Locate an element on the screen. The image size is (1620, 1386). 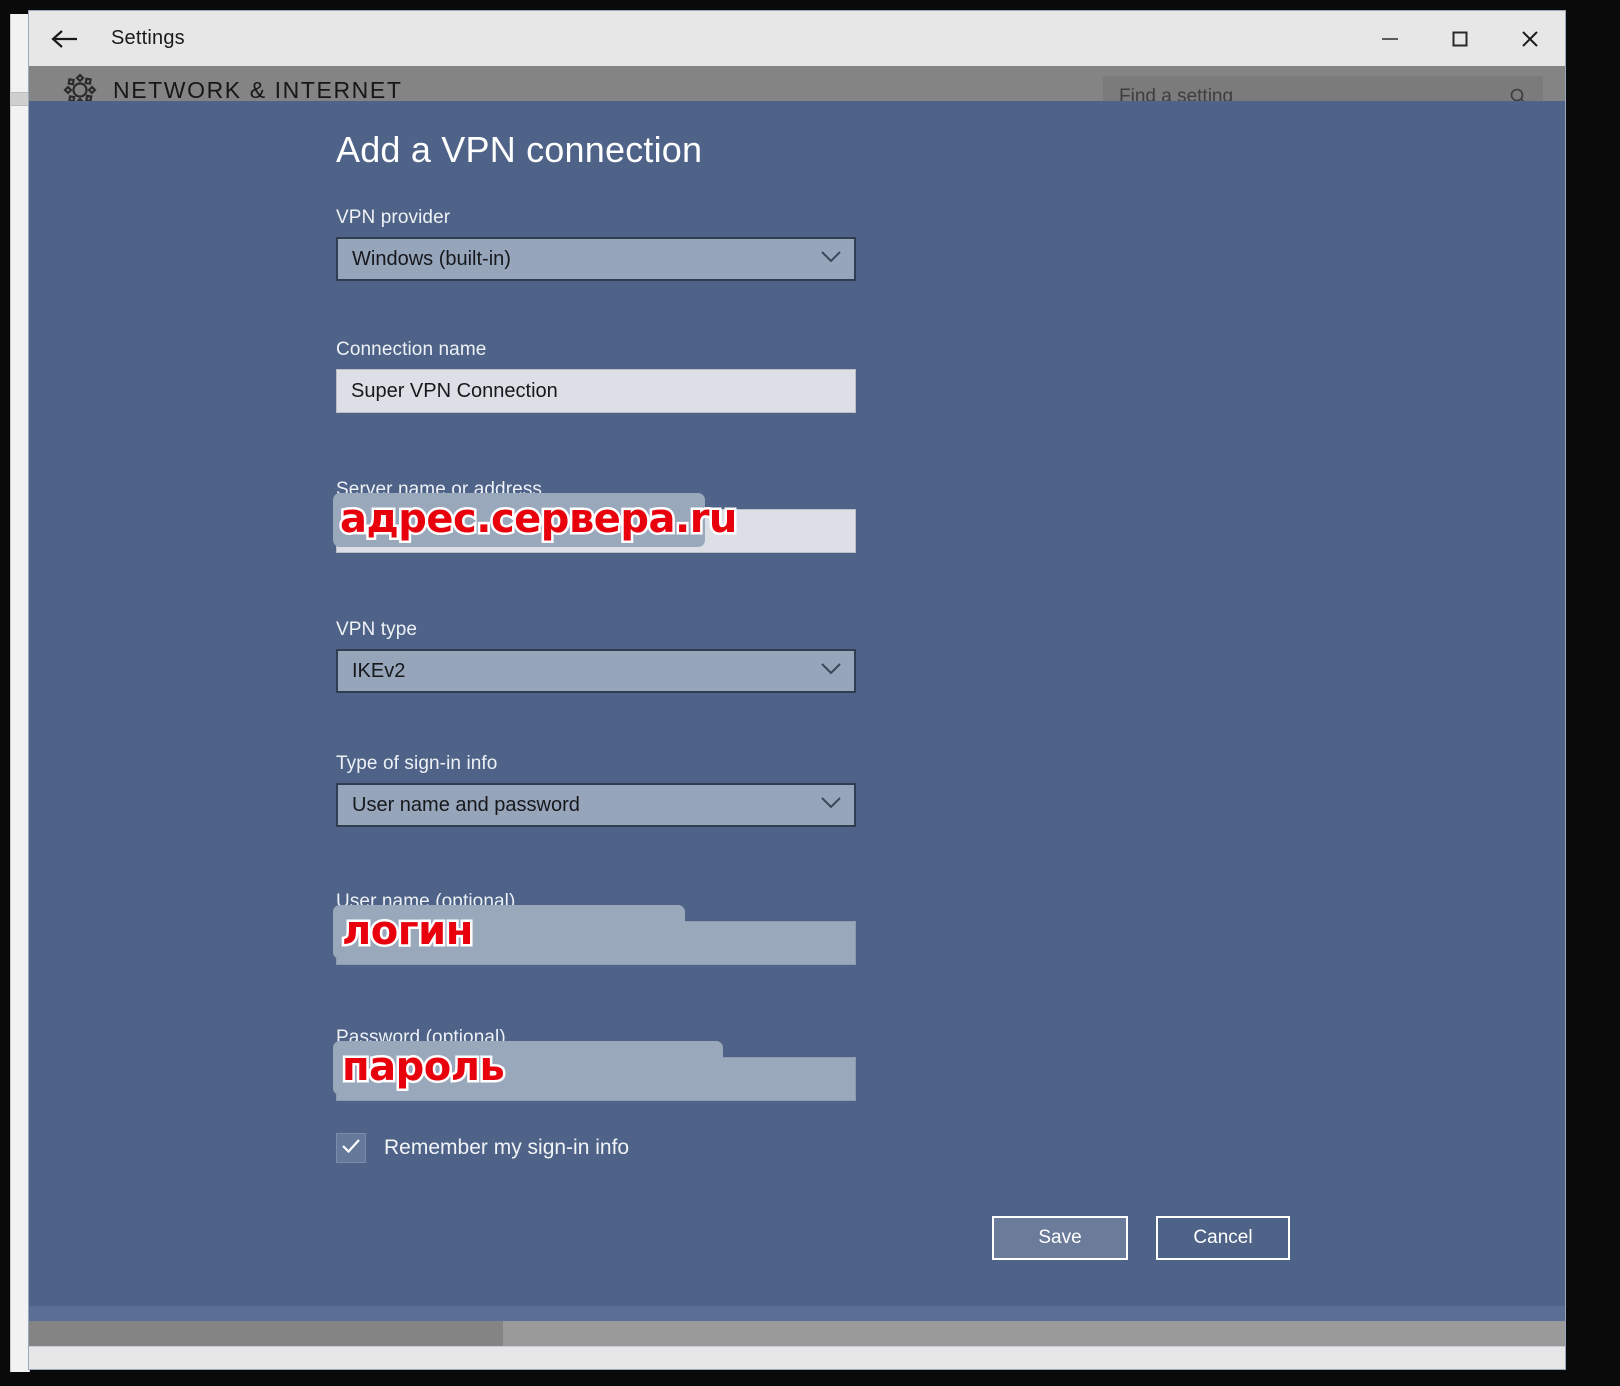
annotation-username: логин is located at coordinates (408, 931).